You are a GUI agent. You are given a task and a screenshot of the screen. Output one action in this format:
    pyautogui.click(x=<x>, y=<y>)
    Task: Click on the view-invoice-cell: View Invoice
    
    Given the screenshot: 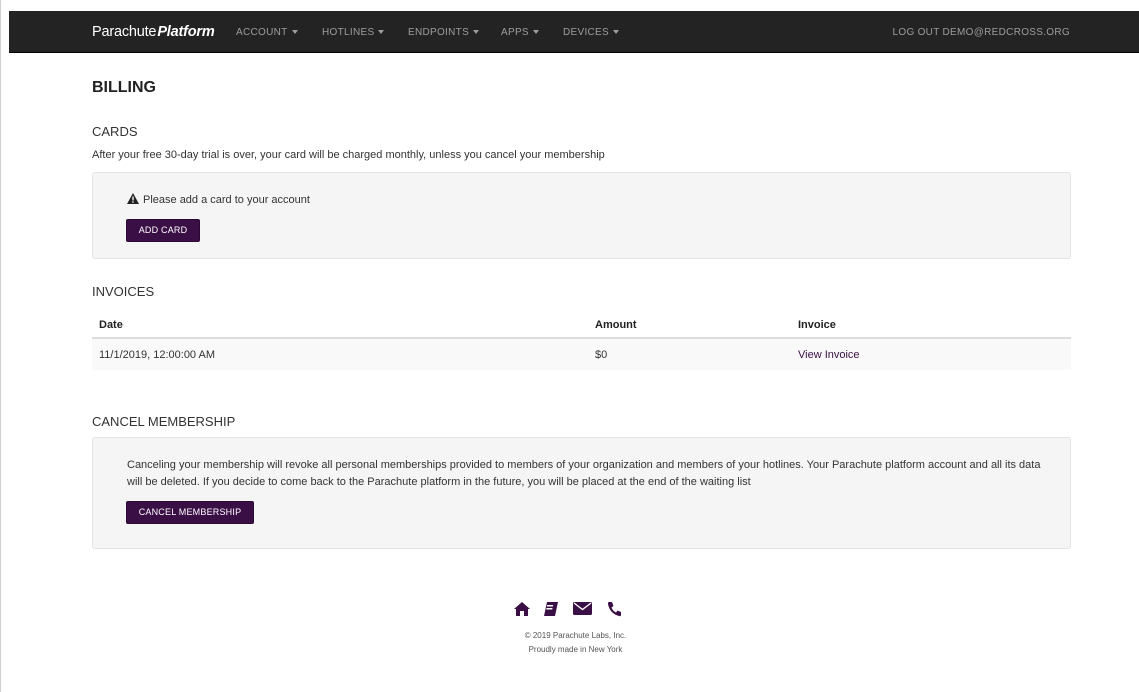 What is the action you would take?
    pyautogui.click(x=931, y=354)
    